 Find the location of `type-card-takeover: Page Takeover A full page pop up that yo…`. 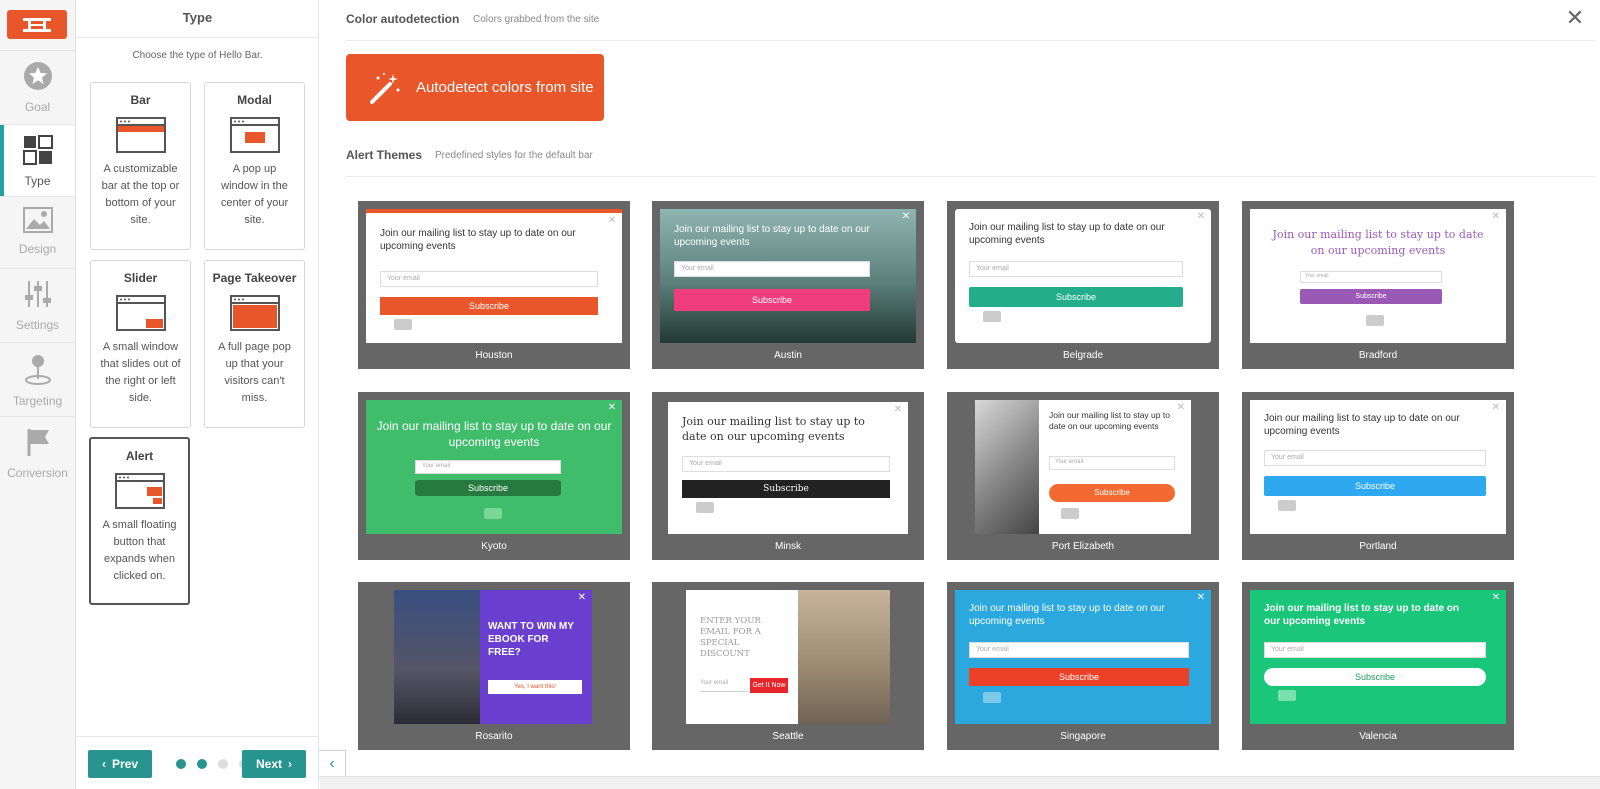

type-card-takeover: Page Takeover A full page pop up that yo… is located at coordinates (254, 344).